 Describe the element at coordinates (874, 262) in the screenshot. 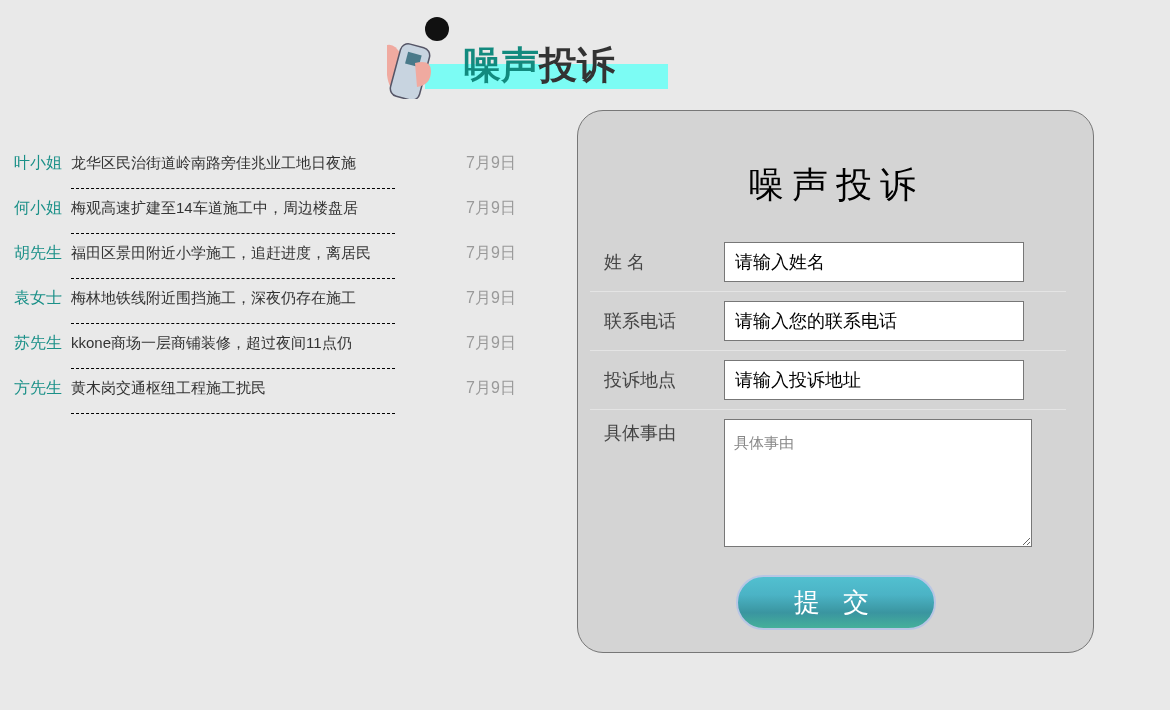

I see `input-field: 请输入姓名` at that location.